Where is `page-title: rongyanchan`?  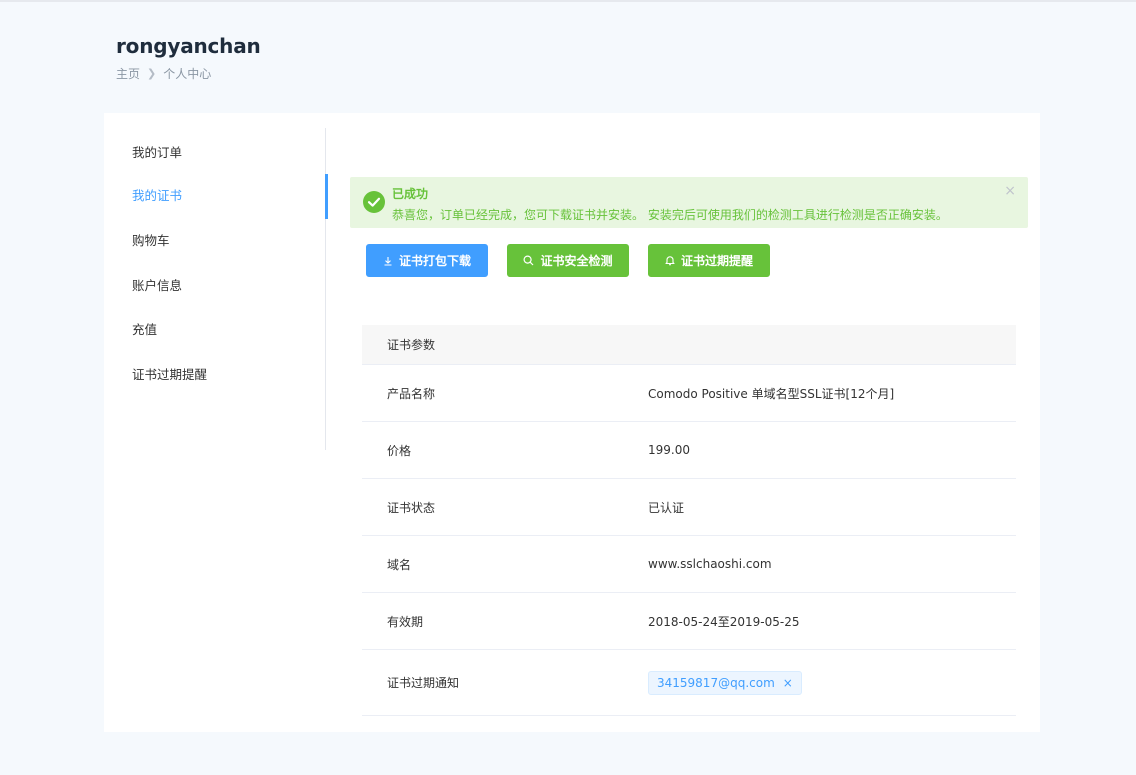 page-title: rongyanchan is located at coordinates (188, 46).